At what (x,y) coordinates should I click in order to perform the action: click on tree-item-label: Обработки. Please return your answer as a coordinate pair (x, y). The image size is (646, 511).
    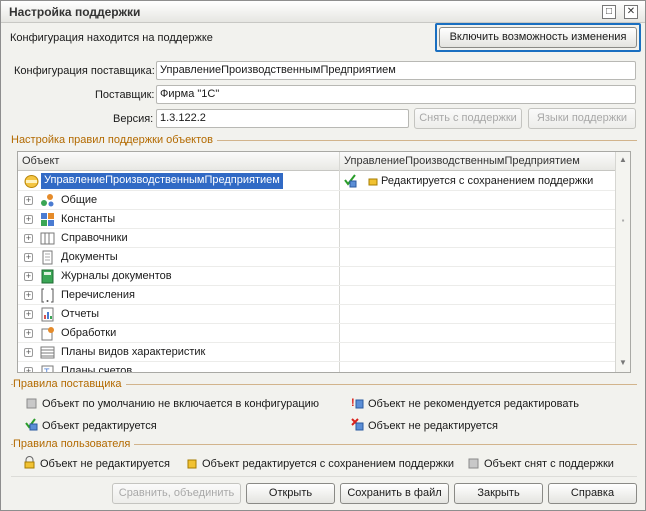
    Looking at the image, I should click on (89, 333).